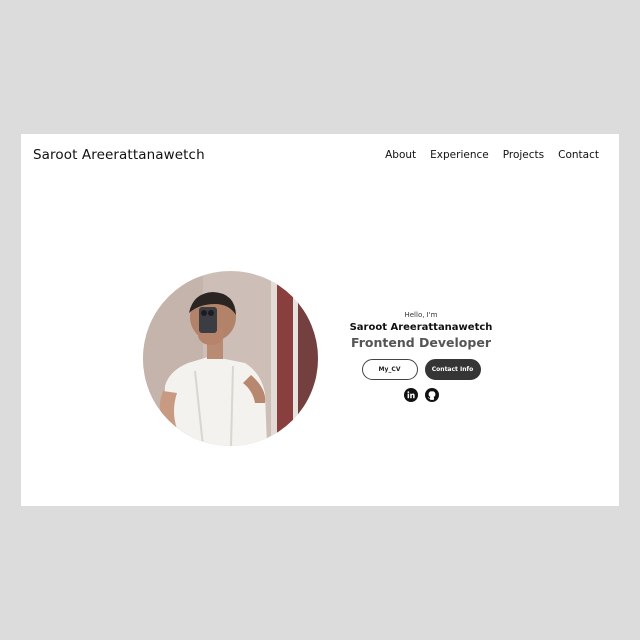  What do you see at coordinates (119, 155) in the screenshot?
I see `brand-name: Saroot Areerattanawetch` at bounding box center [119, 155].